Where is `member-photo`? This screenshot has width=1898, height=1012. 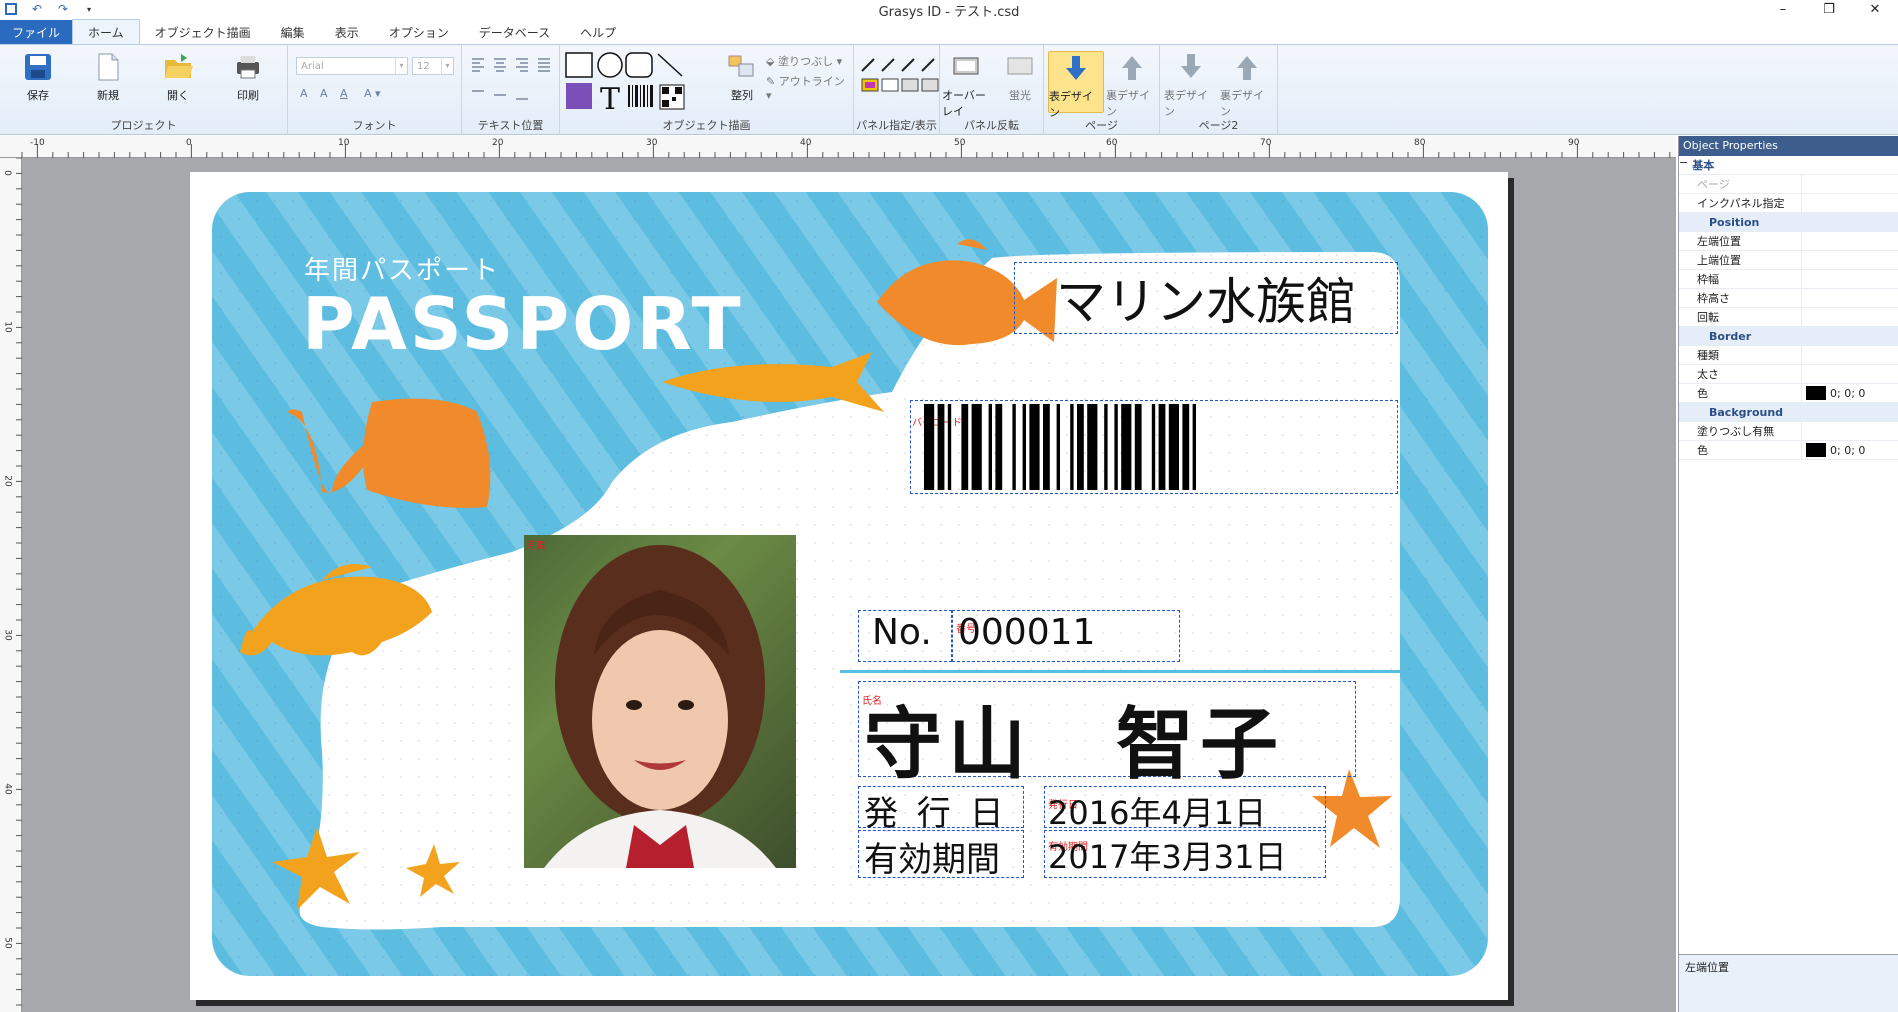 member-photo is located at coordinates (660, 701).